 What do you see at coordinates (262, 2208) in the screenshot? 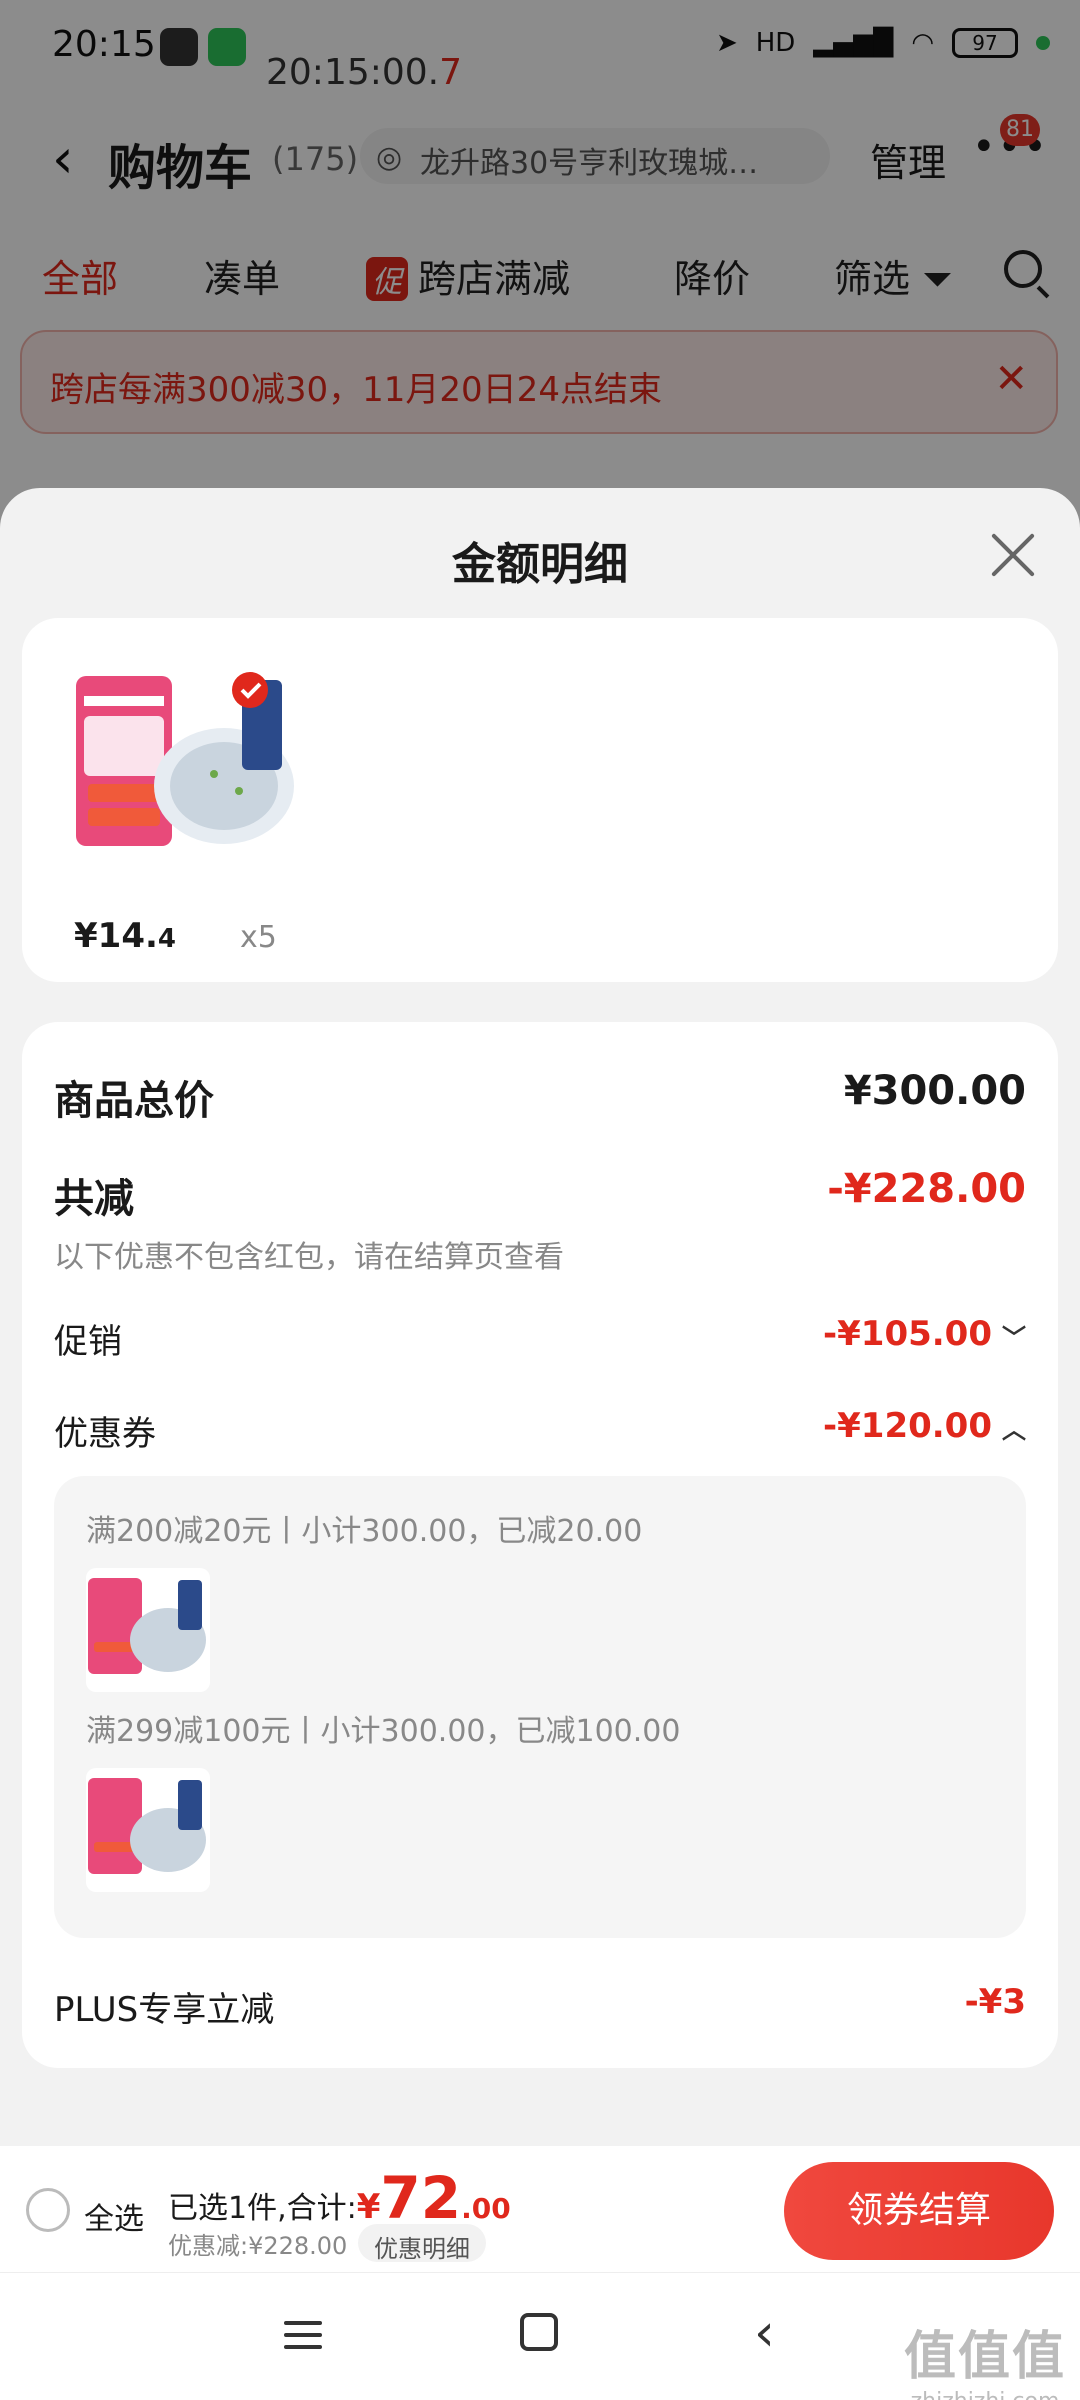
I see `selected-summary: 已选1件,合计:` at bounding box center [262, 2208].